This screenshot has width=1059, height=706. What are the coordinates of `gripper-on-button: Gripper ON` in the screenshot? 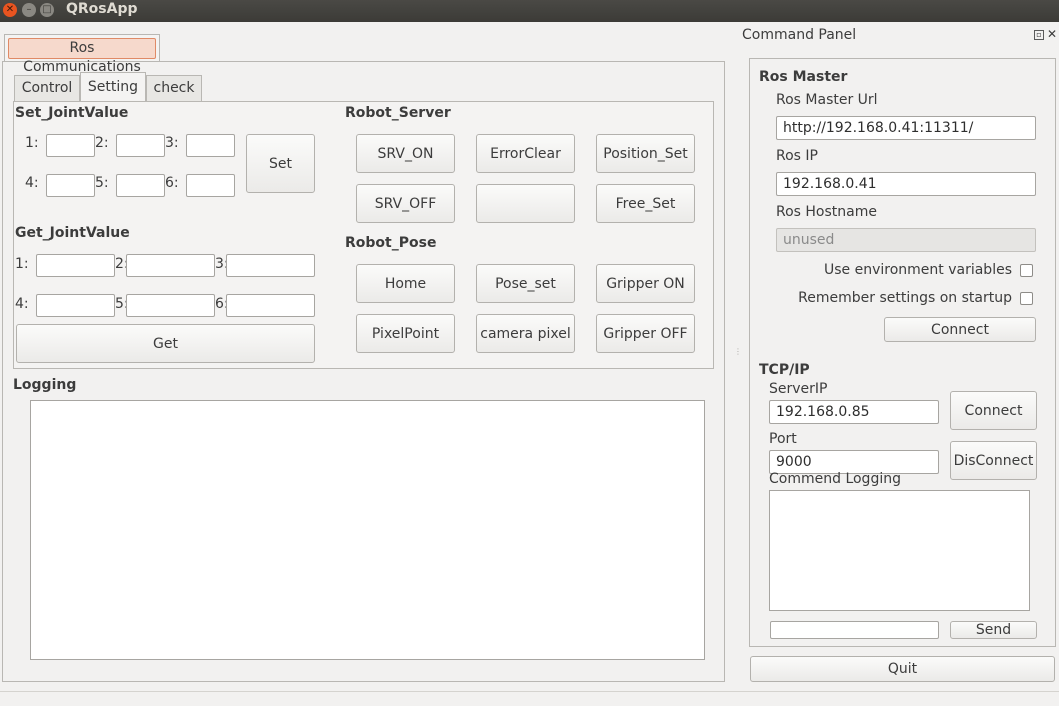 It's located at (645, 283).